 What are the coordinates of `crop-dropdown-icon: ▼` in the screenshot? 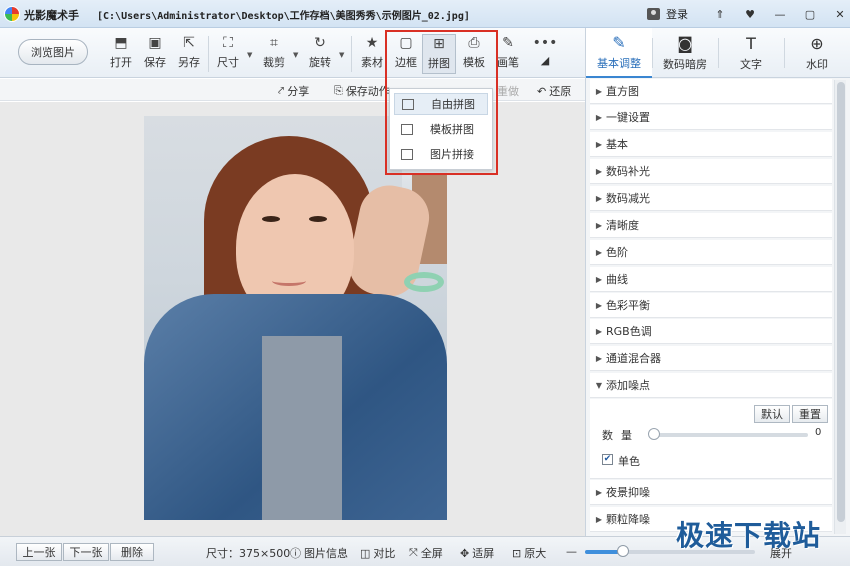 It's located at (295, 55).